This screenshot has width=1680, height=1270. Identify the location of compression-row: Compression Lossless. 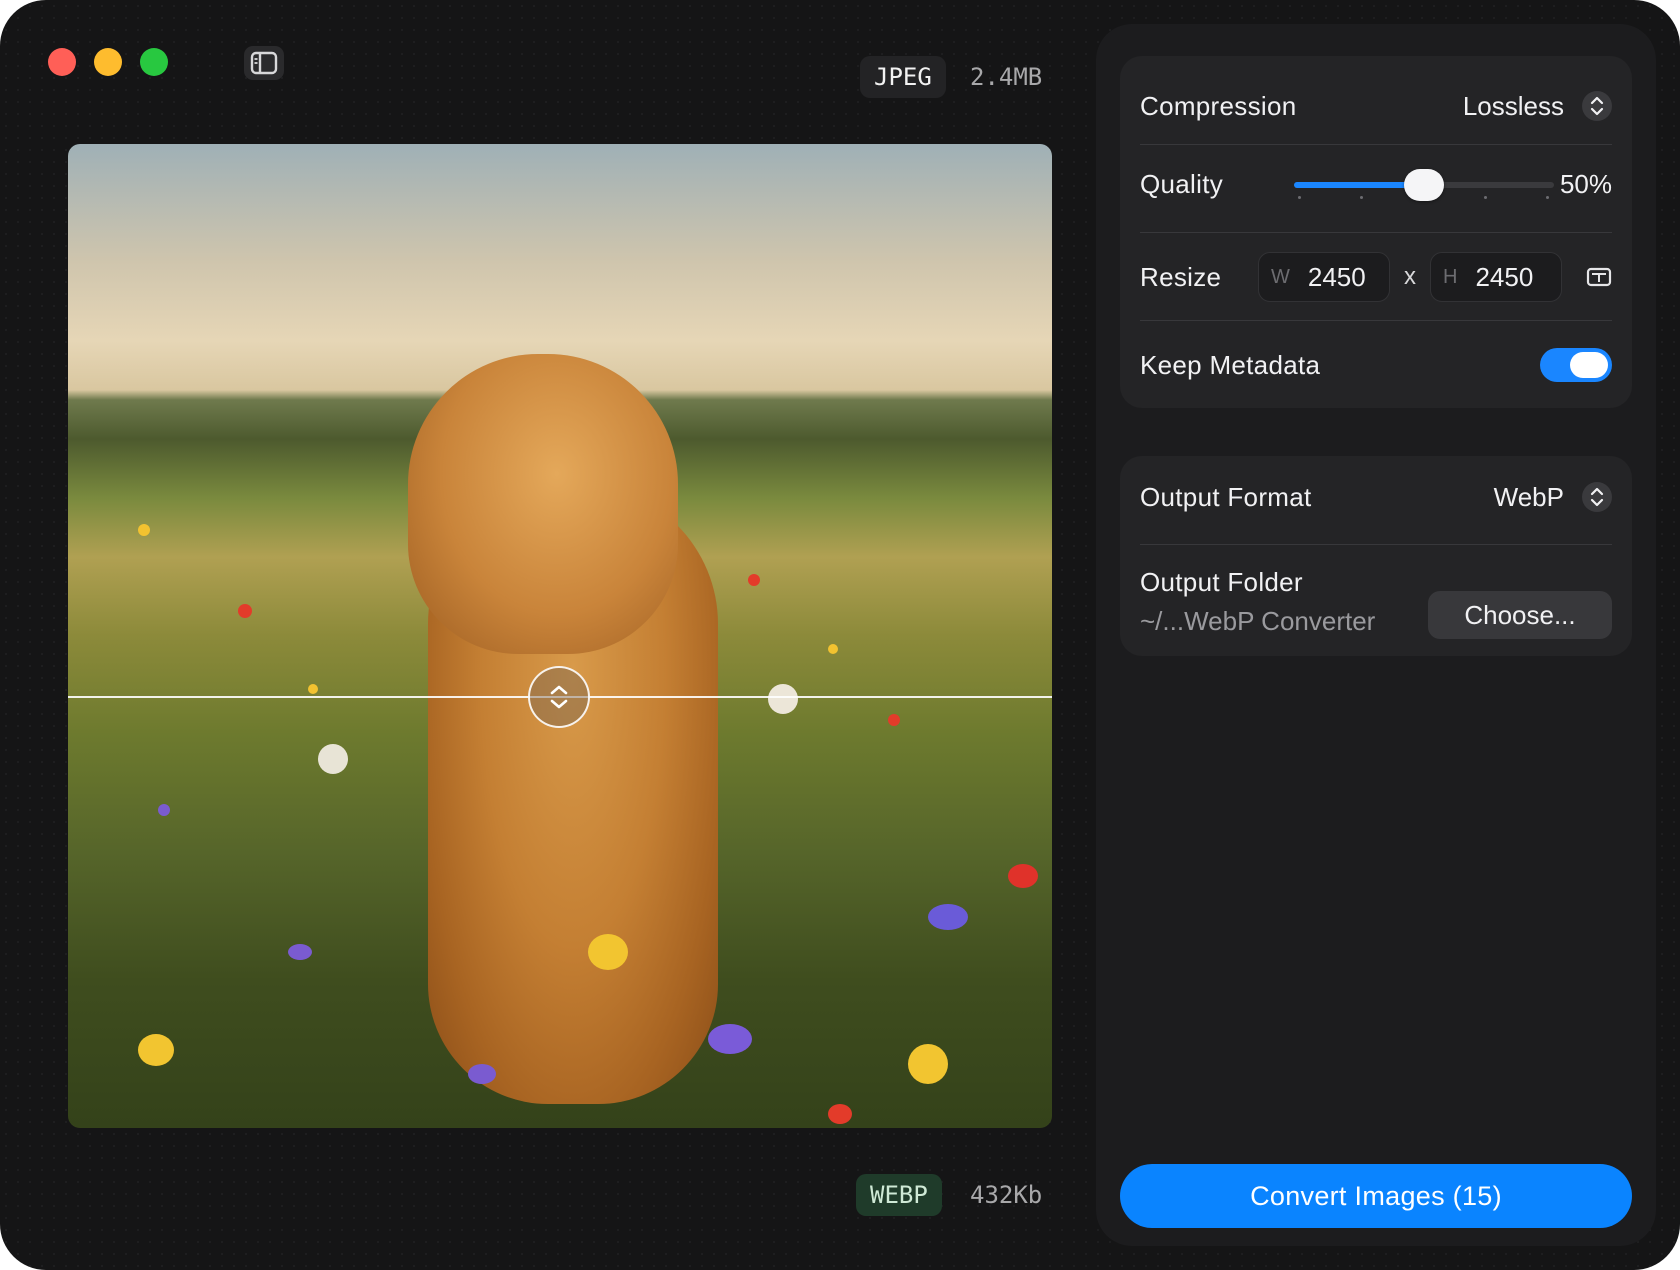
(1376, 106).